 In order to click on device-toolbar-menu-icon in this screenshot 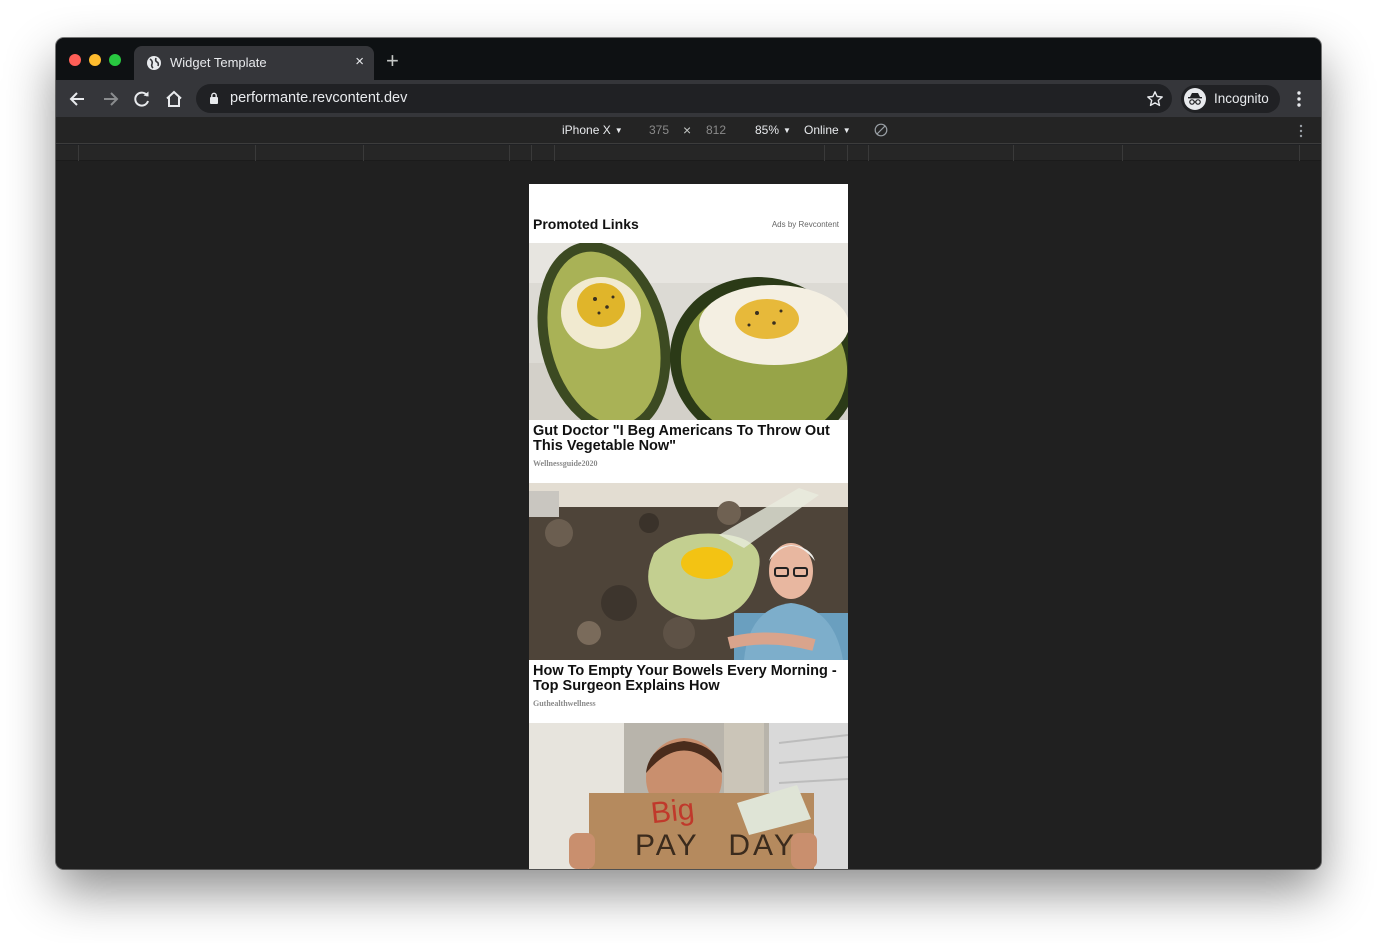, I will do `click(1301, 131)`.